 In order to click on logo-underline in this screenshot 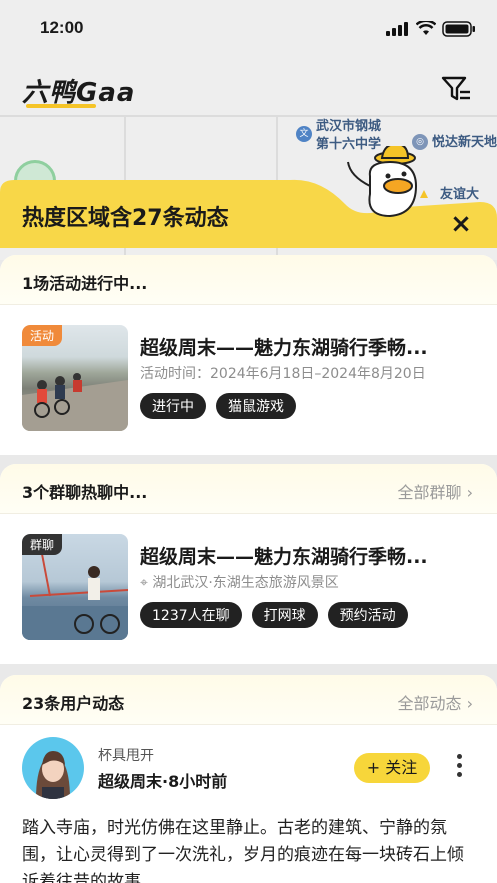, I will do `click(61, 106)`.